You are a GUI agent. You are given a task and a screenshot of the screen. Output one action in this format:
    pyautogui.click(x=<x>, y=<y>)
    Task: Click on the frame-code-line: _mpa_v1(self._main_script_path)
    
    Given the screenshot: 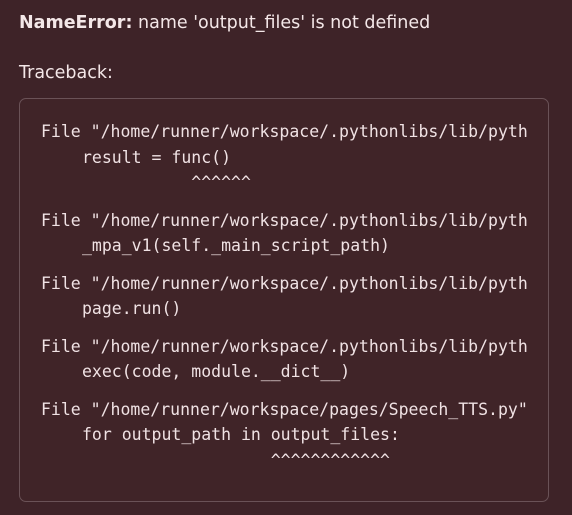 What is the action you would take?
    pyautogui.click(x=236, y=245)
    